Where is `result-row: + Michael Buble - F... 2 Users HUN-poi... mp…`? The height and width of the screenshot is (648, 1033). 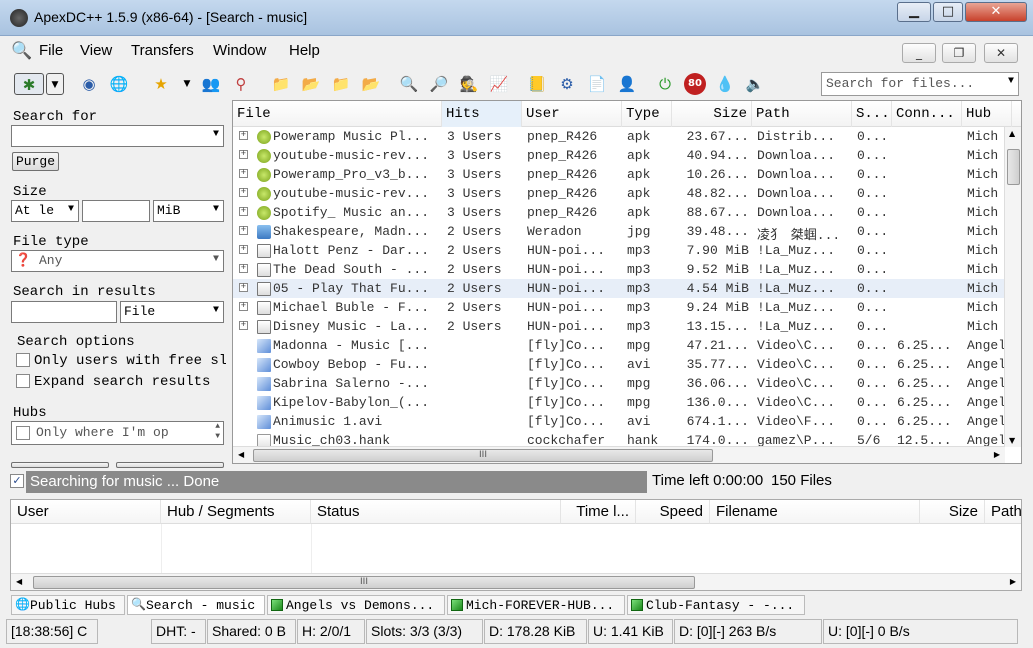 result-row: + Michael Buble - F... 2 Users HUN-poi... mp… is located at coordinates (619, 307).